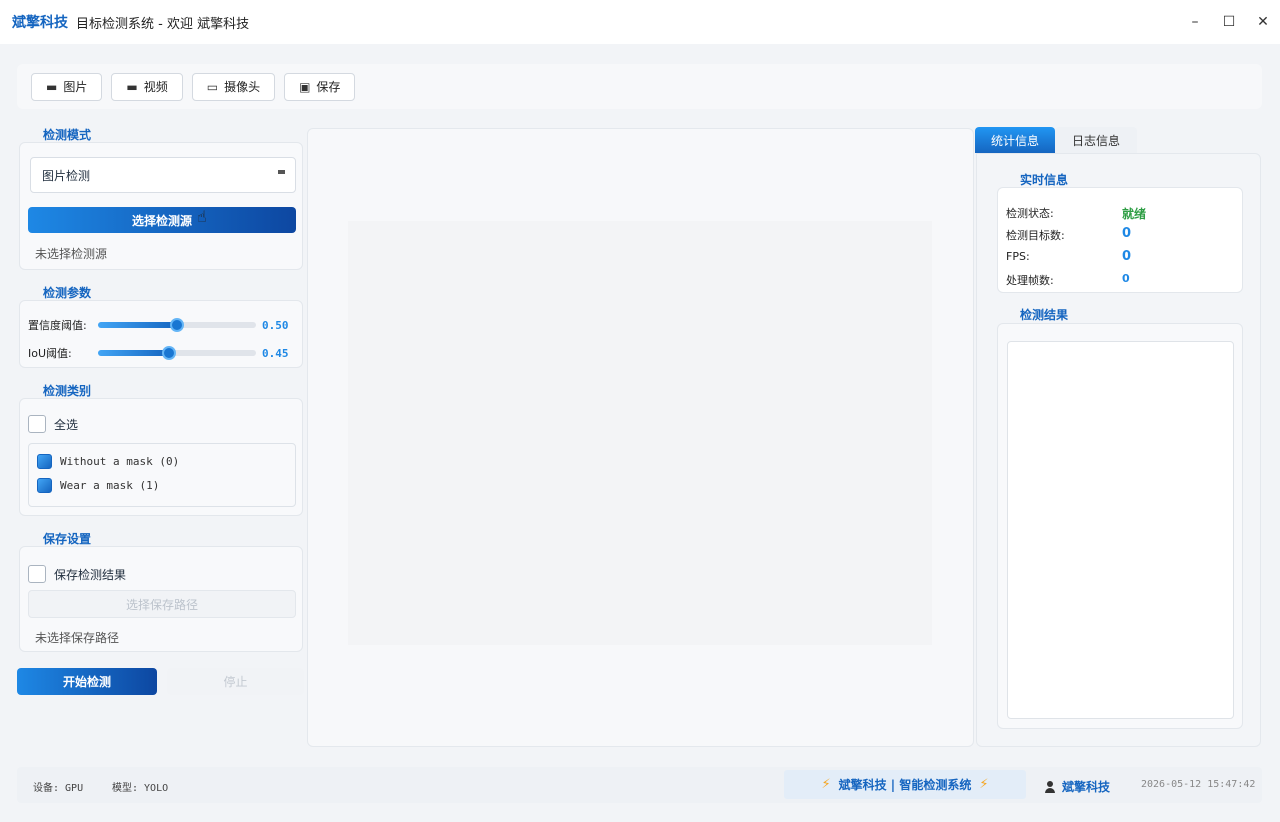 This screenshot has width=1280, height=822. What do you see at coordinates (140, 788) in the screenshot?
I see `model-info: 模型: YOLO` at bounding box center [140, 788].